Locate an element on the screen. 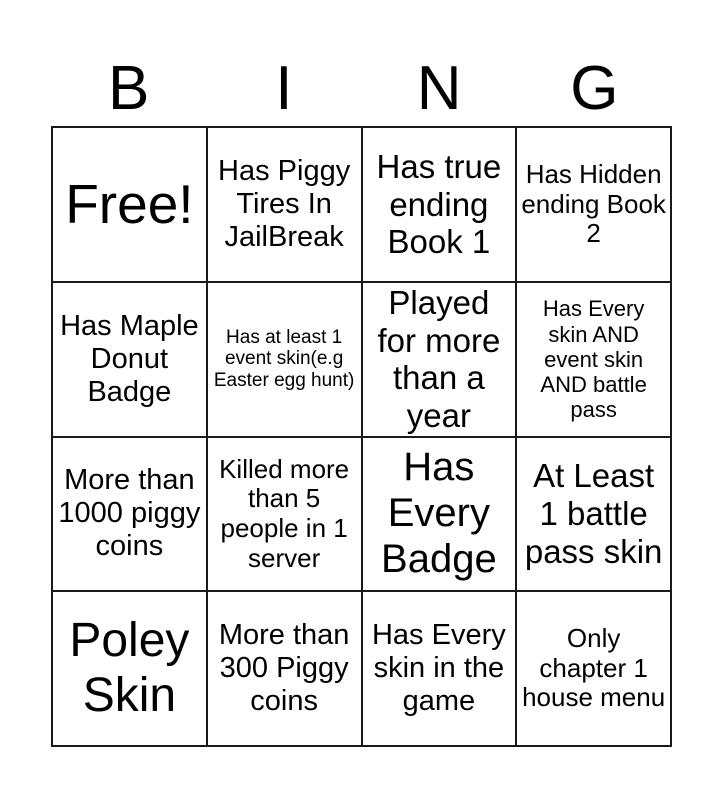 This screenshot has width=723, height=800. bingo-cell-text: Has Every skin in the game is located at coordinates (438, 668).